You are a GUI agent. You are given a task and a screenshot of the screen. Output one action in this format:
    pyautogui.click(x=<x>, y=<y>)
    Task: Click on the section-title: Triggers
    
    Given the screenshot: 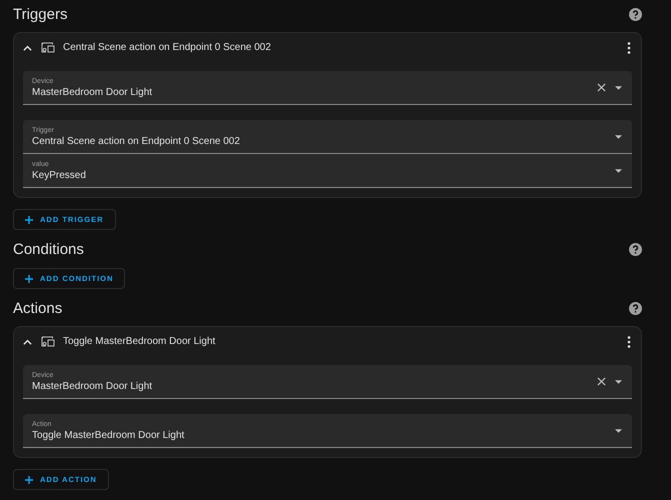 What is the action you would take?
    pyautogui.click(x=40, y=14)
    